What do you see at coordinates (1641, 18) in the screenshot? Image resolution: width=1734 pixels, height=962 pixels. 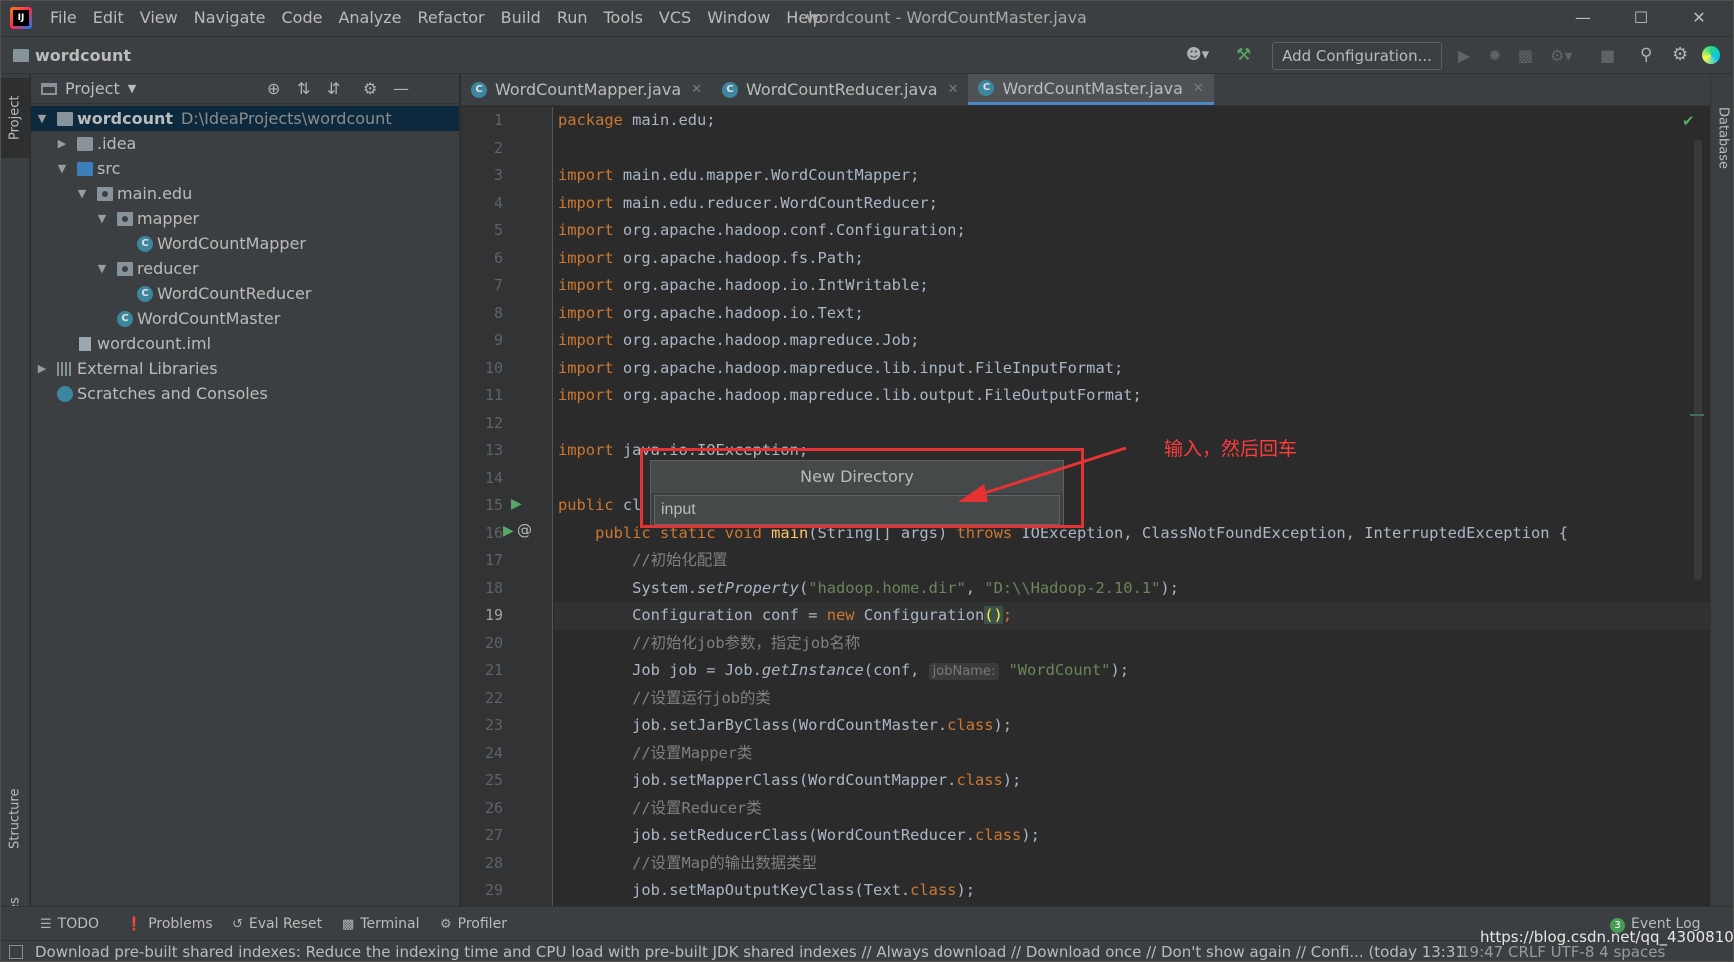 I see `maximize-icon: ☐` at bounding box center [1641, 18].